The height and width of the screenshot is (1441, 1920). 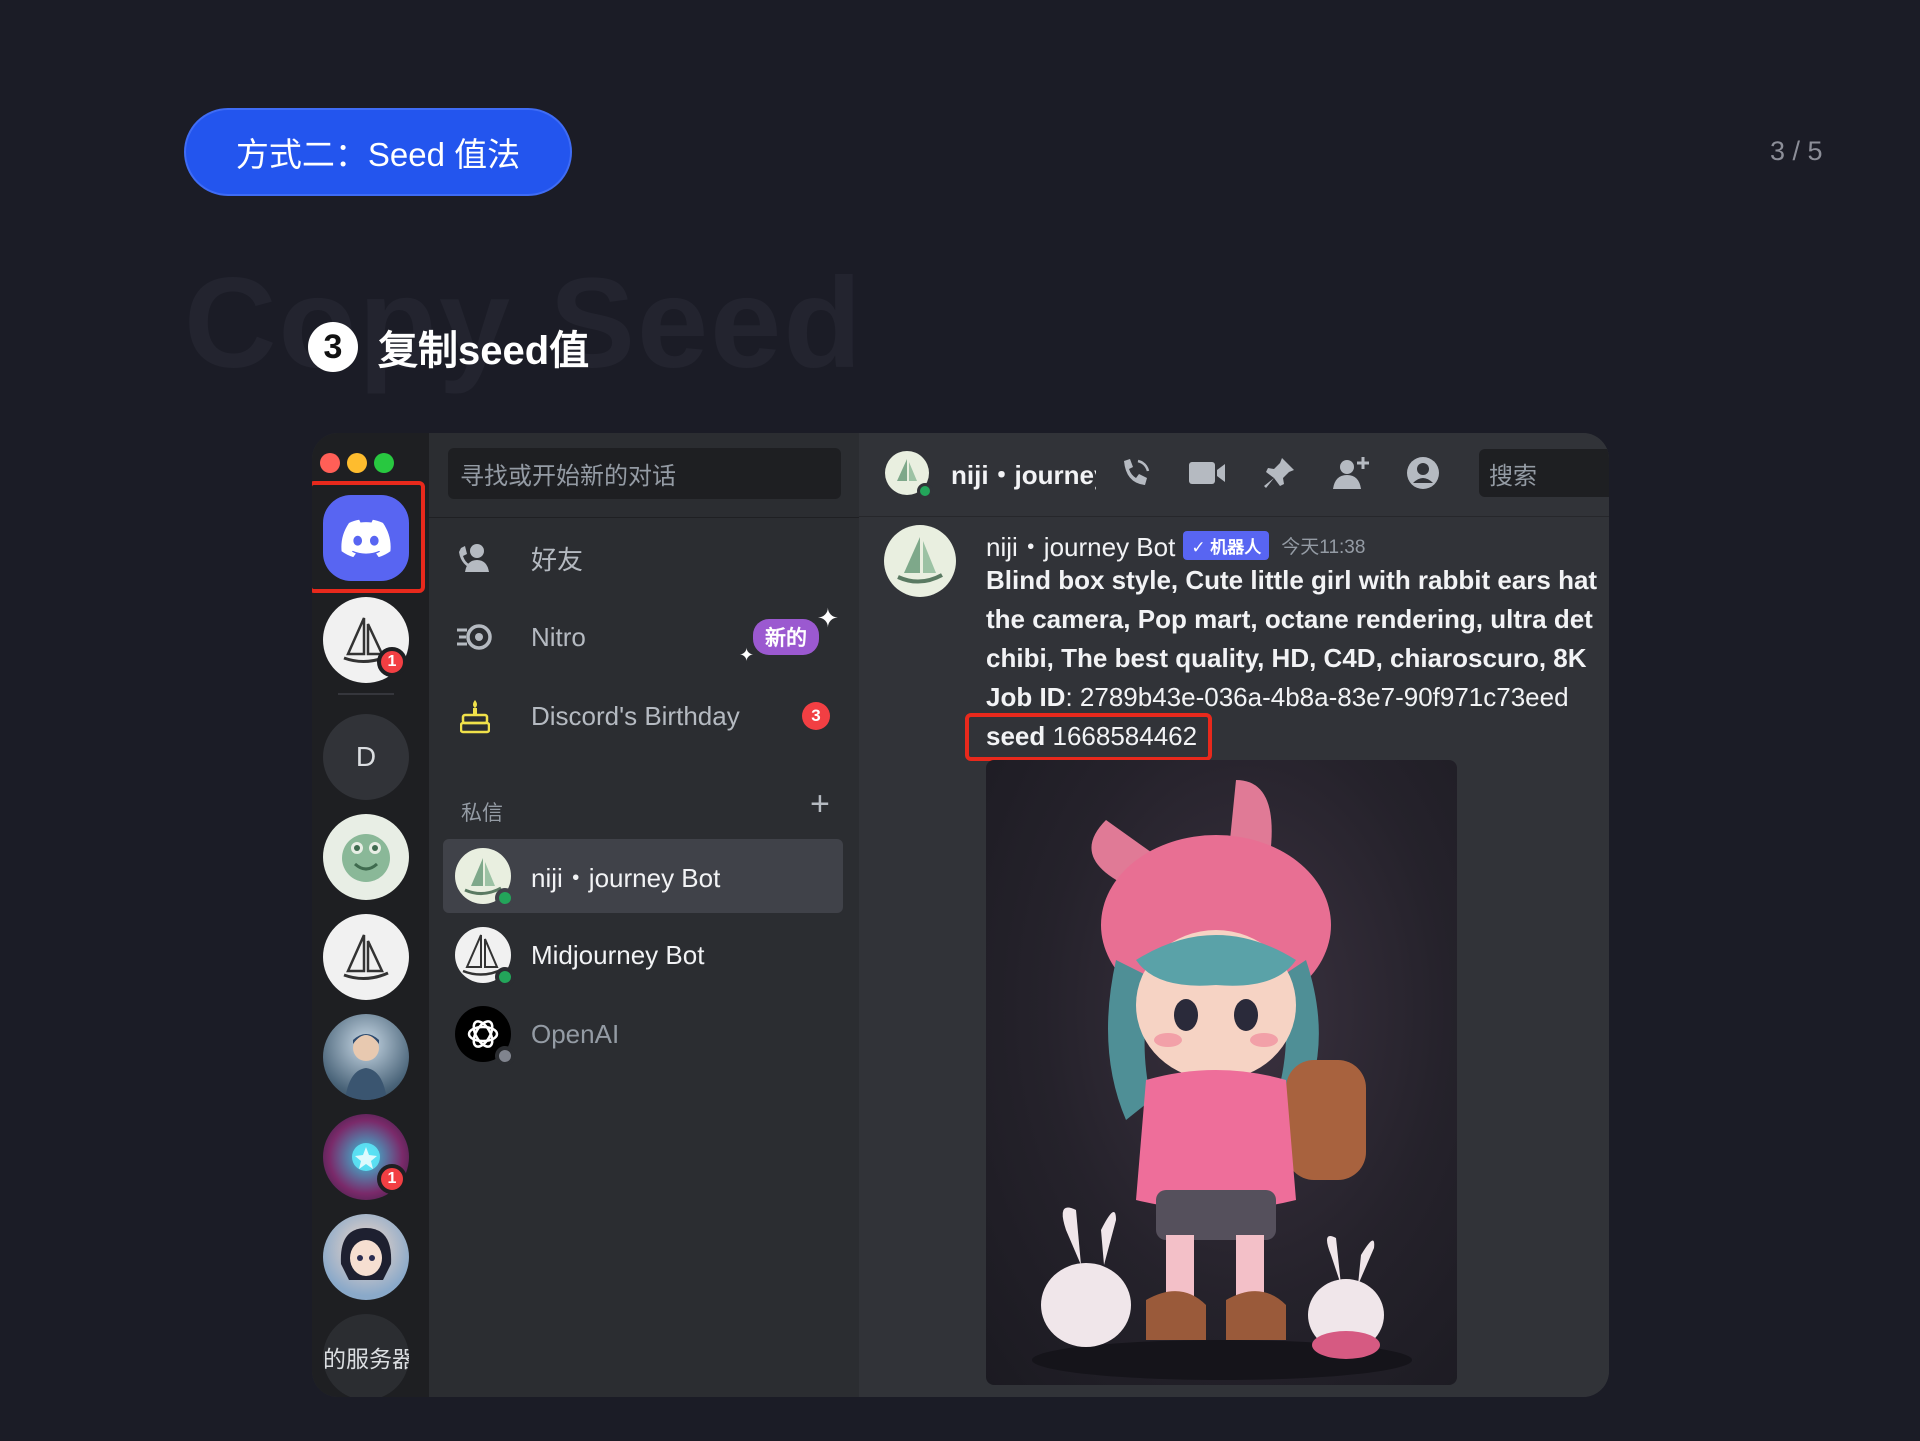 What do you see at coordinates (485, 1036) in the screenshot?
I see `openai-avatar` at bounding box center [485, 1036].